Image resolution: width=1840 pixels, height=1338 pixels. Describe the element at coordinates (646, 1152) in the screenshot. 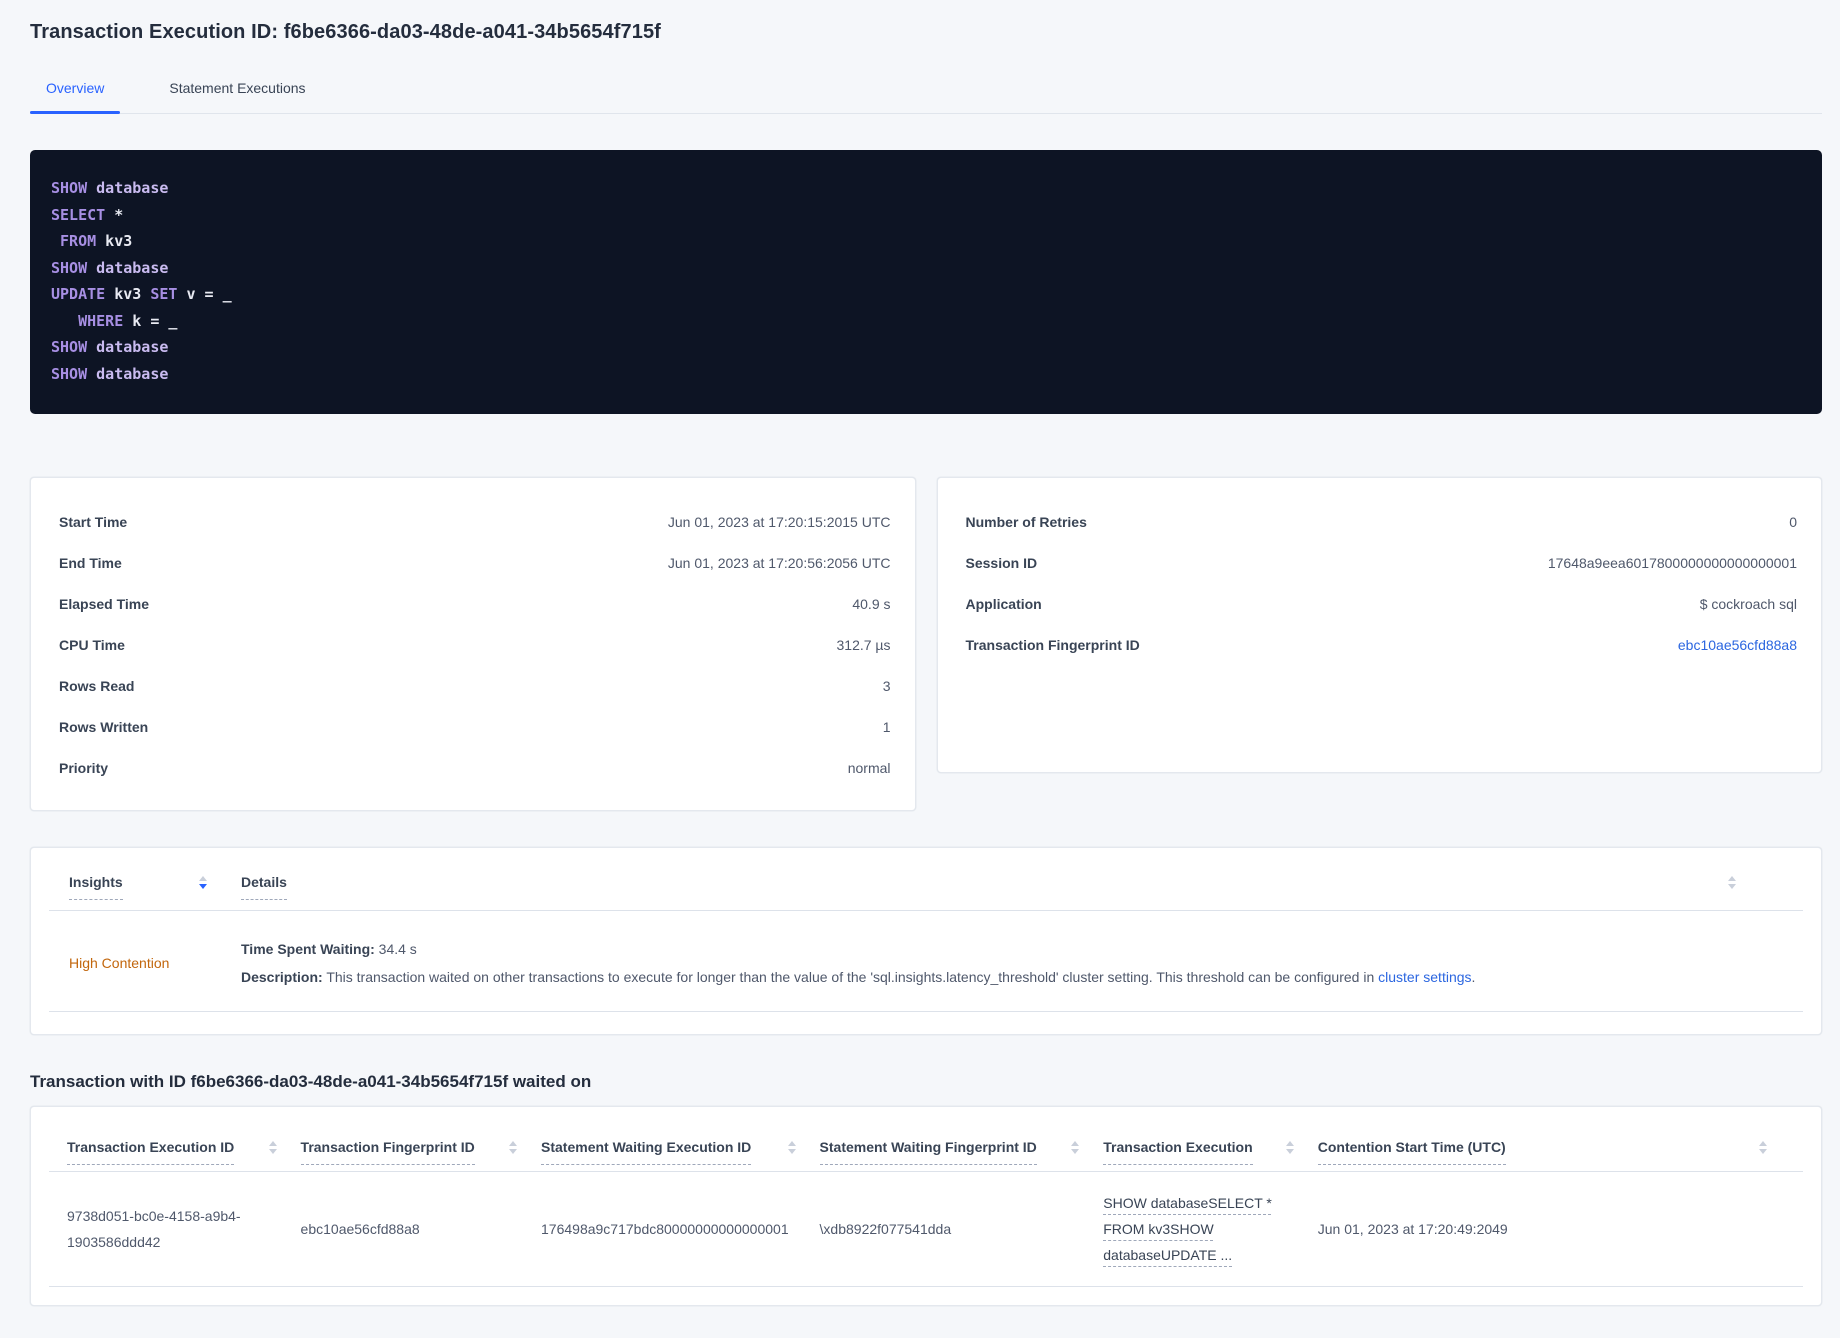

I see `column-header-label: Statement Waiting Execution ID` at that location.